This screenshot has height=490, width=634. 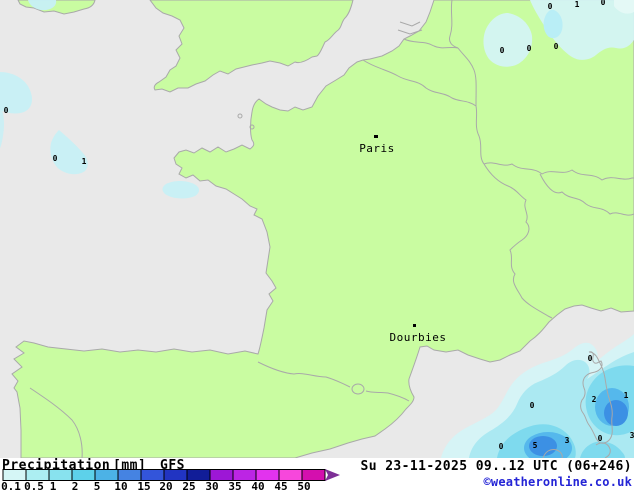 I want to click on tick-label: 1, so click(x=53, y=485).